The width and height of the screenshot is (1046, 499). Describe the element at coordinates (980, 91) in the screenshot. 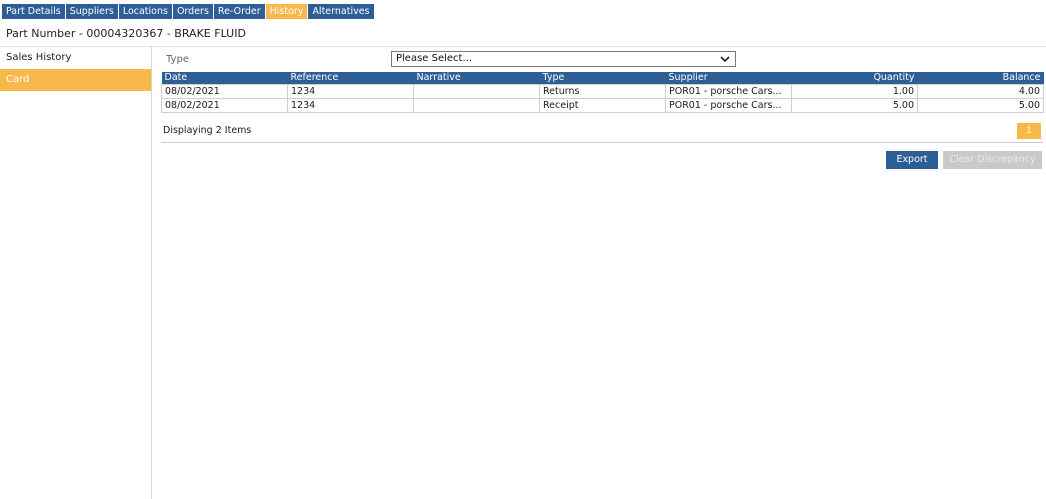

I see `cell-balance: 4.00` at that location.